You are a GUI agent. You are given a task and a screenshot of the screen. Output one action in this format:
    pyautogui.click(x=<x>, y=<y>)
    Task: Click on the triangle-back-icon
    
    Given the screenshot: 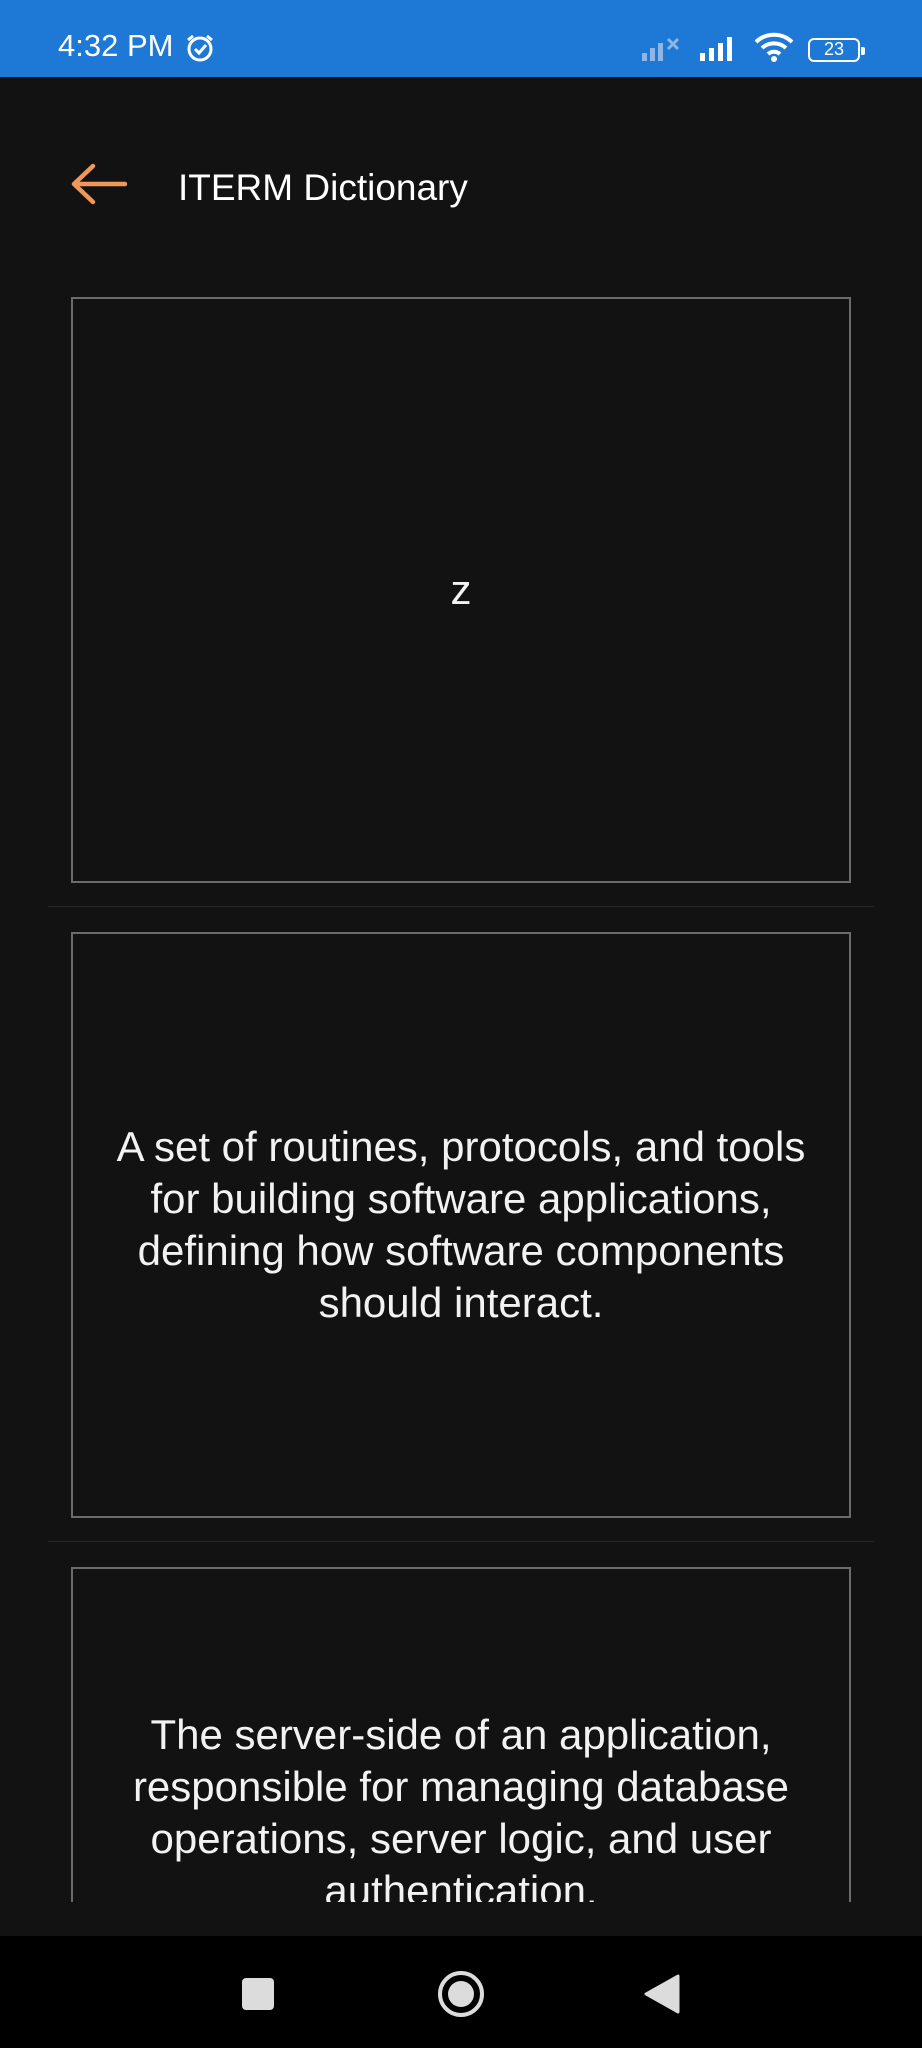 What is the action you would take?
    pyautogui.click(x=662, y=1996)
    